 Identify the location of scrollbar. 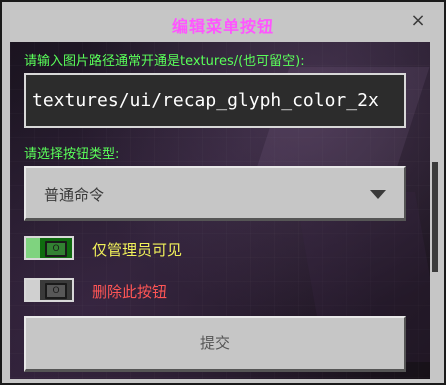
(435, 210).